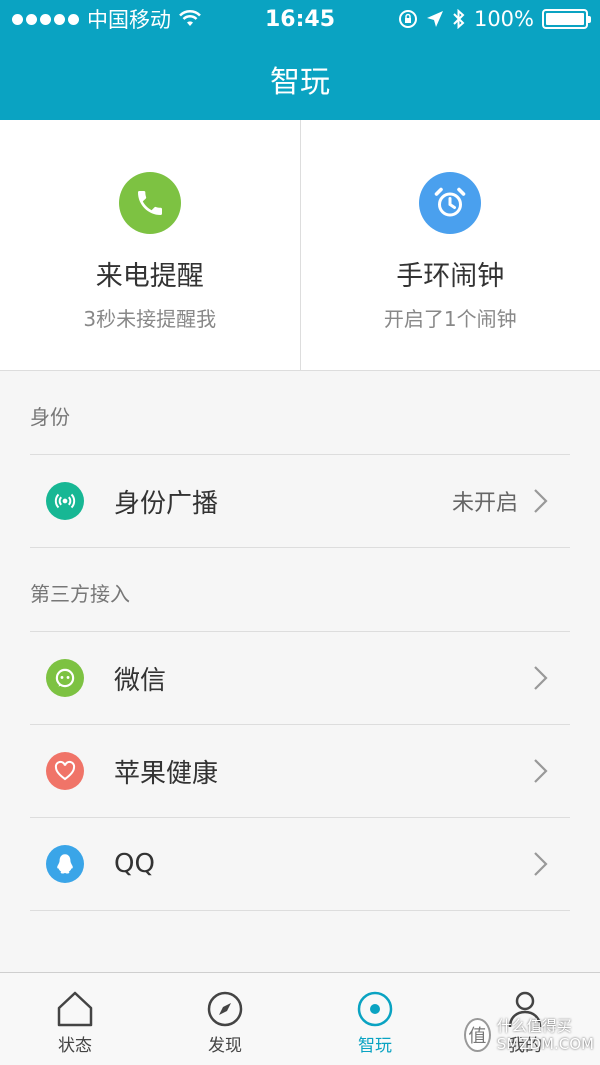  What do you see at coordinates (65, 771) in the screenshot?
I see `heart-icon` at bounding box center [65, 771].